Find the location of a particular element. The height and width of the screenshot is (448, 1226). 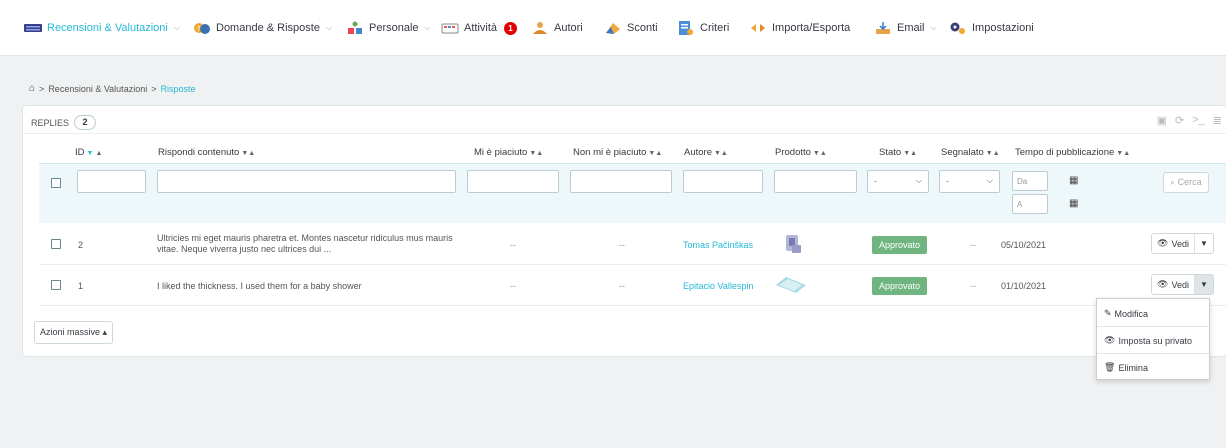

column-header-status: Stato ▼▲ is located at coordinates (898, 152).